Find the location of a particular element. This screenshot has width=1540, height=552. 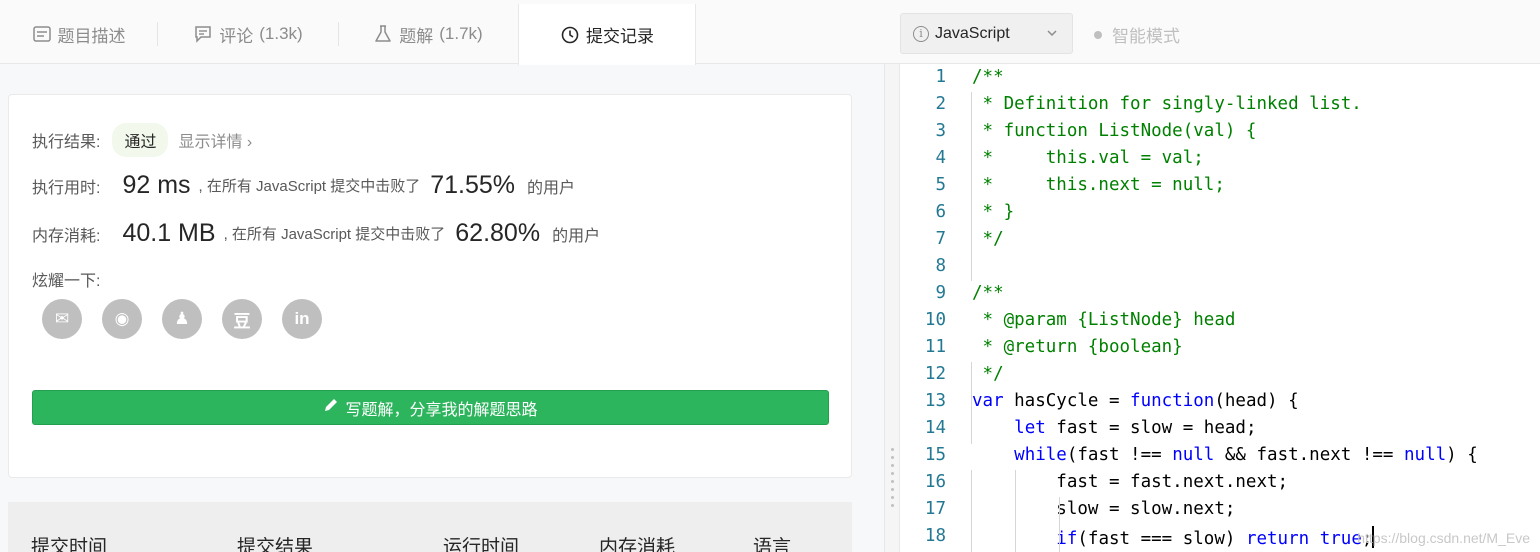

tab-comments-count: (1.3k) is located at coordinates (281, 33).